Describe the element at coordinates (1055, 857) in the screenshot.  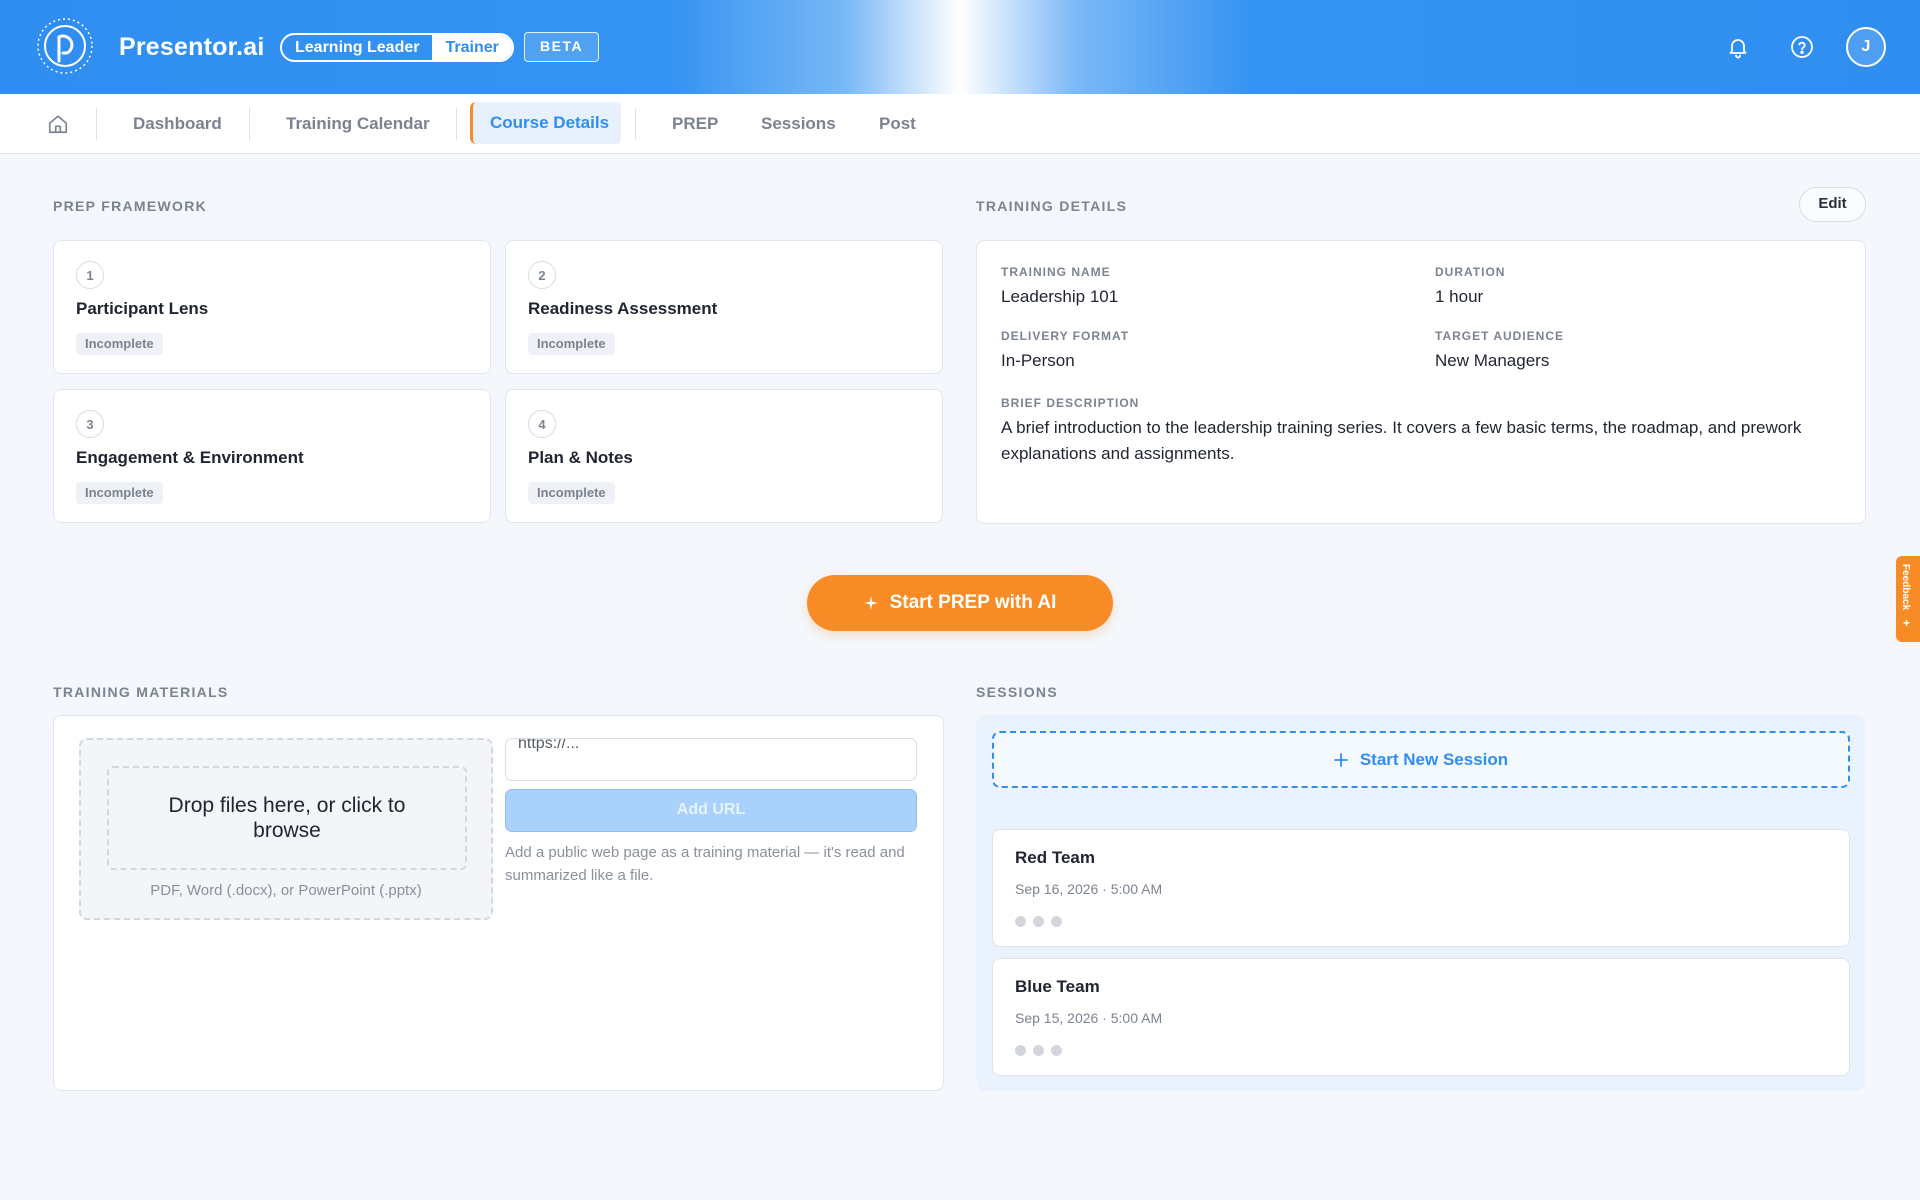
I see `session-name: Red Team` at that location.